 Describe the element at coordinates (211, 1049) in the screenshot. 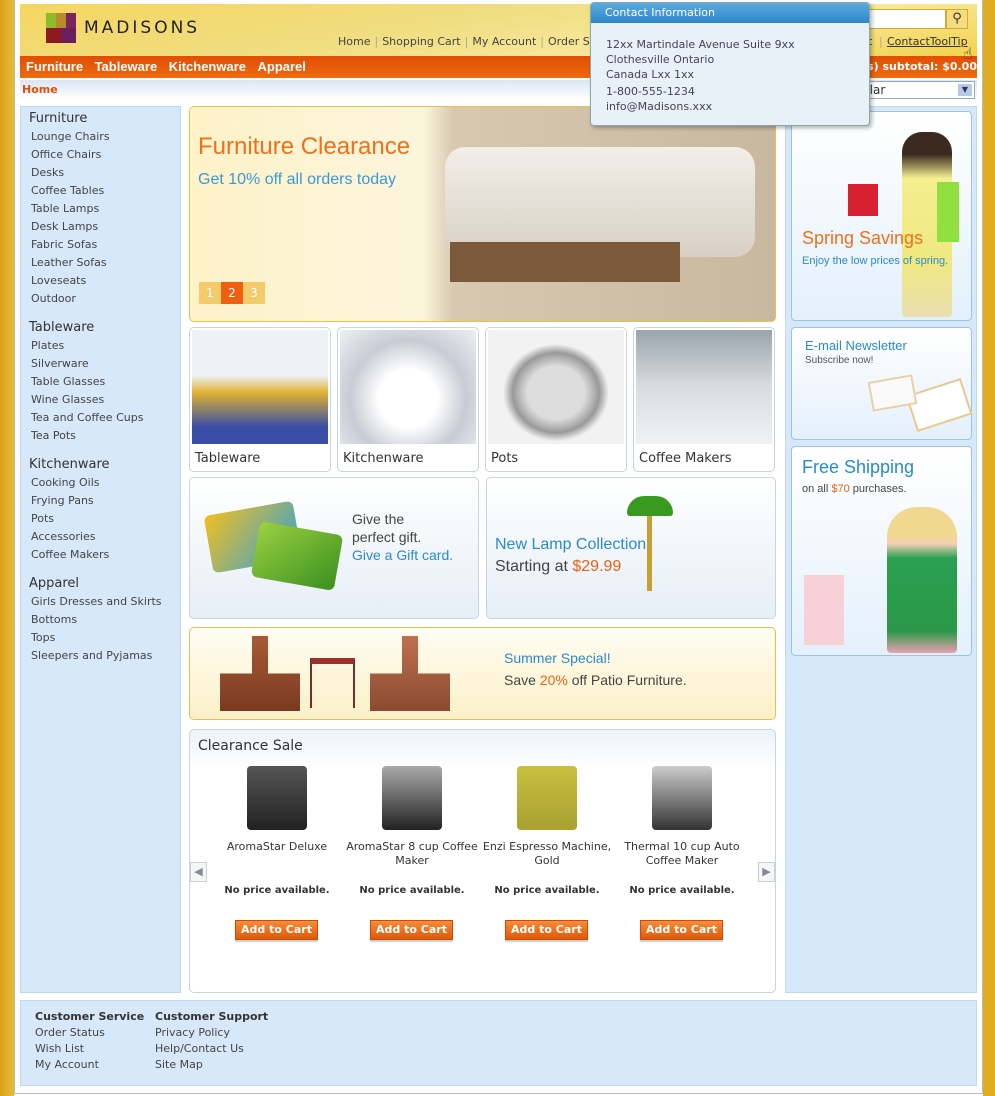

I see `footer-link: Help/Contact Us` at that location.